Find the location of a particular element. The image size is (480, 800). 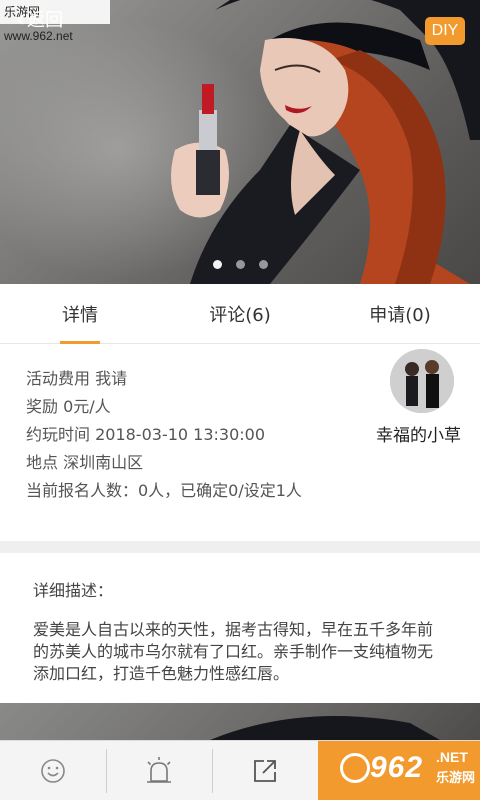

back-button: ‹ 返回 is located at coordinates (39, 19).